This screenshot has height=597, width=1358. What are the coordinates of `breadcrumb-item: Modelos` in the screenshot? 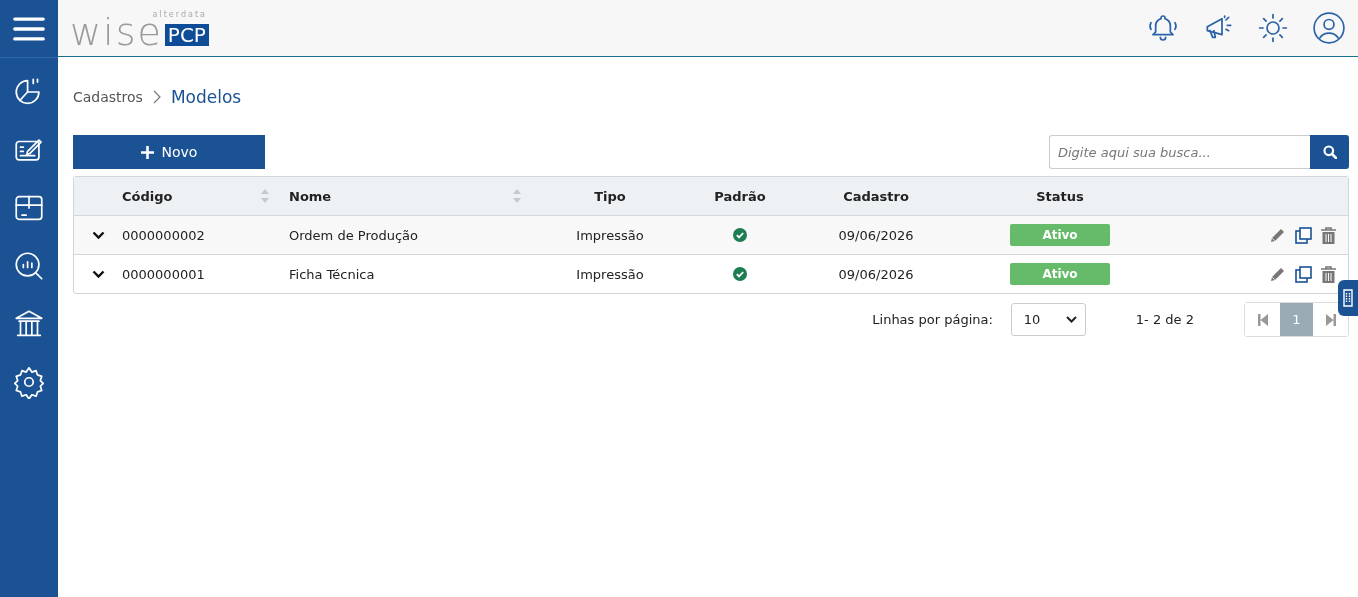 It's located at (206, 97).